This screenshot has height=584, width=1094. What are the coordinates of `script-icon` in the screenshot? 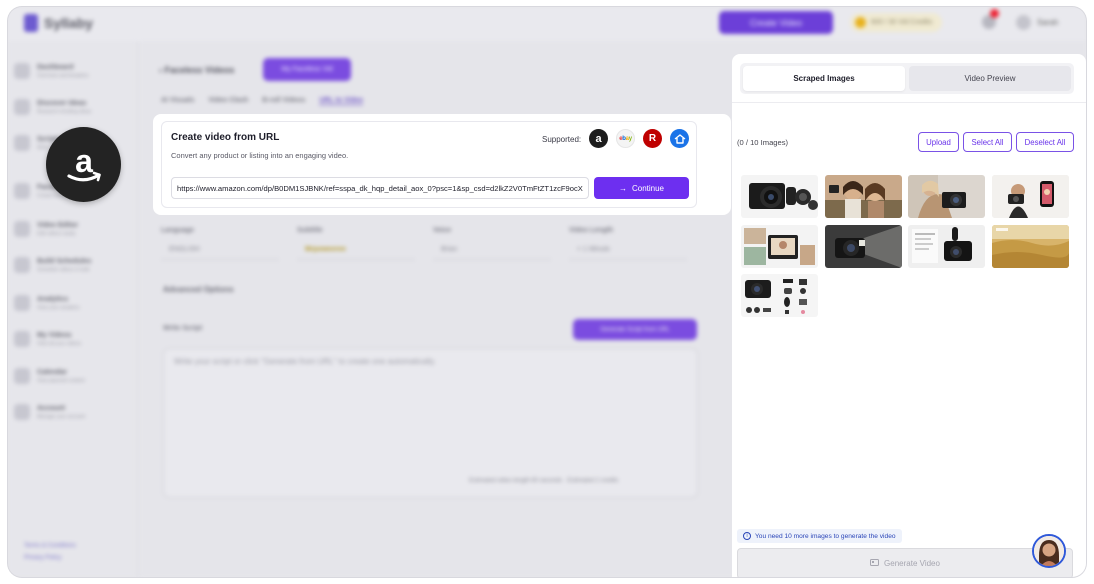 It's located at (22, 143).